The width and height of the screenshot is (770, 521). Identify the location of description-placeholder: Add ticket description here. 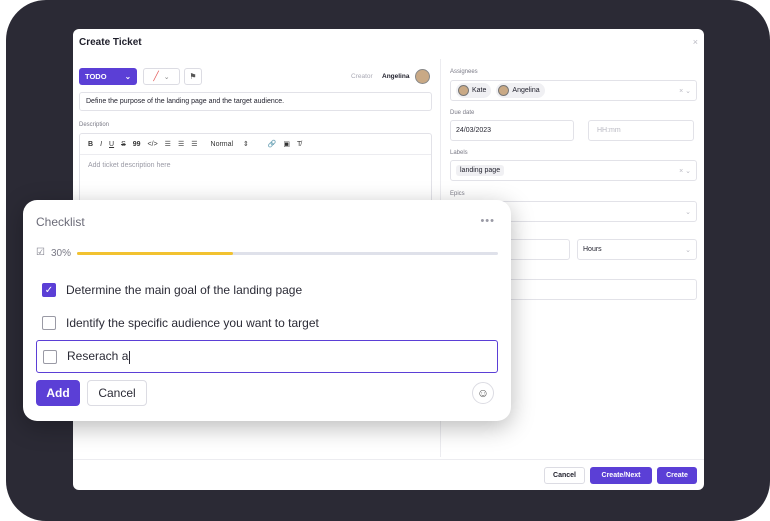
(129, 165).